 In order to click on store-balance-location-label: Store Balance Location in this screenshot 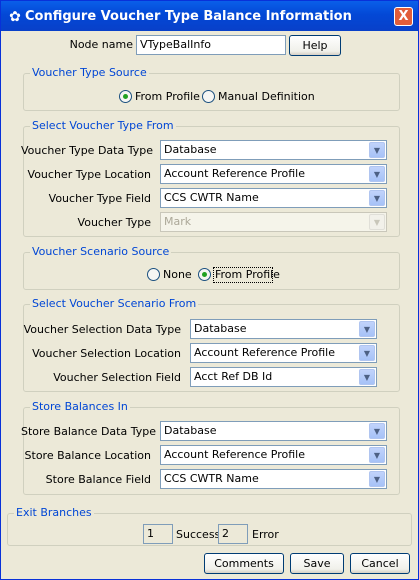, I will do `click(87, 455)`.